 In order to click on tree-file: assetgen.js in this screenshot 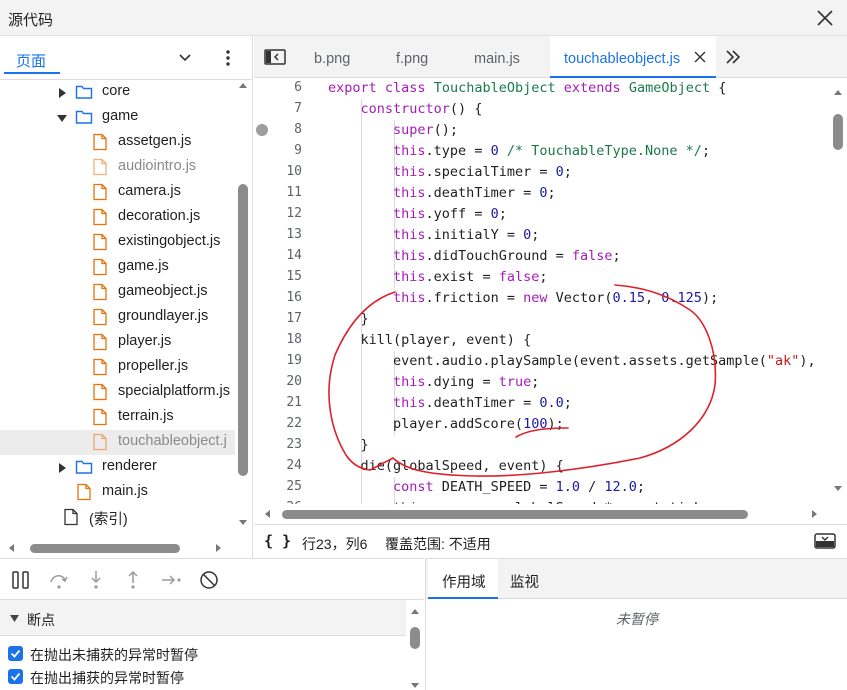, I will do `click(117, 142)`.